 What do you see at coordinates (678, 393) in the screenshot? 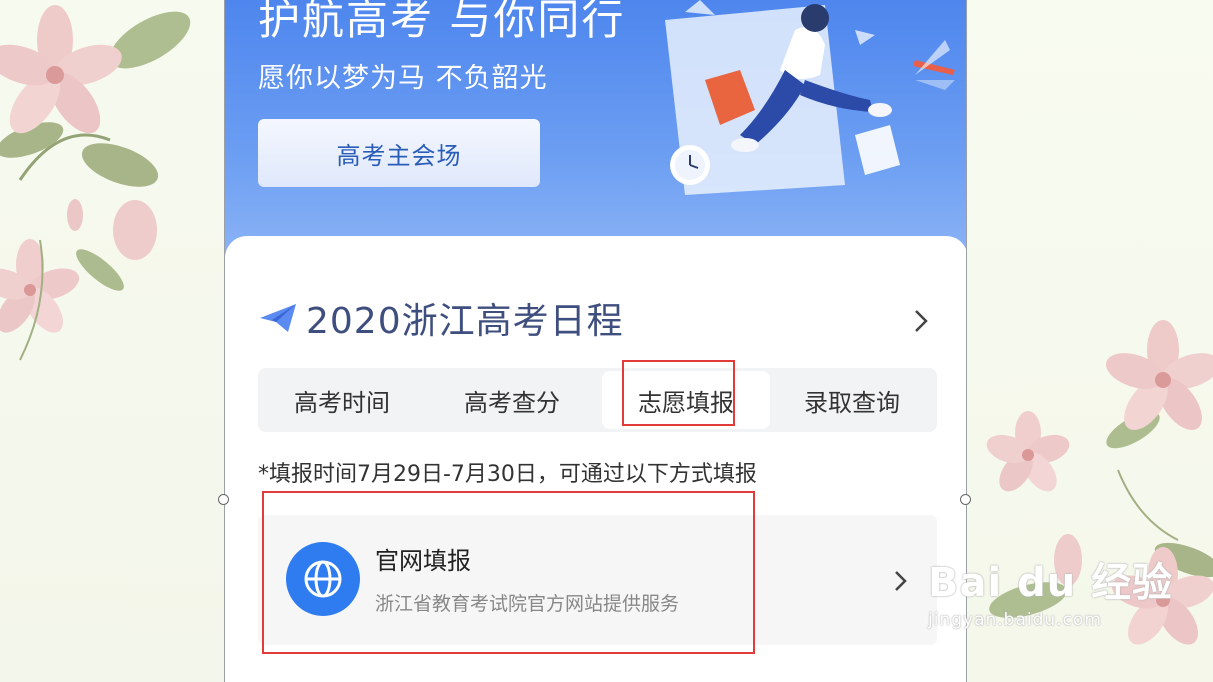
I see `tab-highlight-box` at bounding box center [678, 393].